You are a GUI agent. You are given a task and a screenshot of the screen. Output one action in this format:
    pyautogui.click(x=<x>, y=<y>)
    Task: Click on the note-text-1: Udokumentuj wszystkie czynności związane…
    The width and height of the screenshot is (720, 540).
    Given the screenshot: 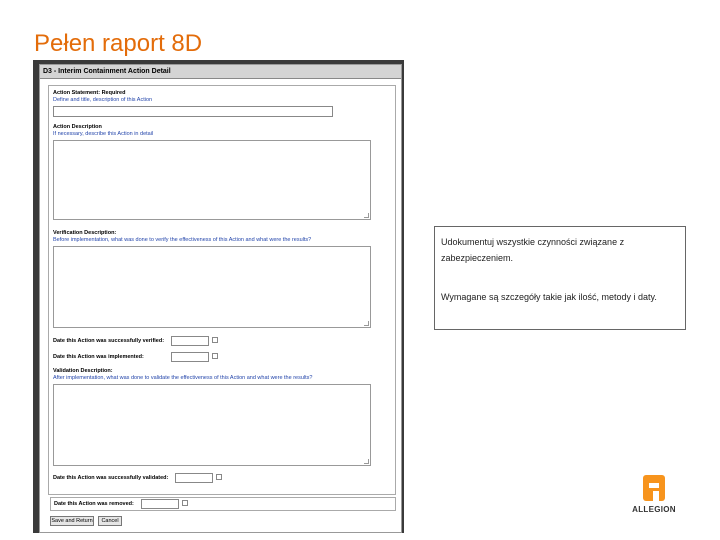 What is the action you would take?
    pyautogui.click(x=533, y=250)
    